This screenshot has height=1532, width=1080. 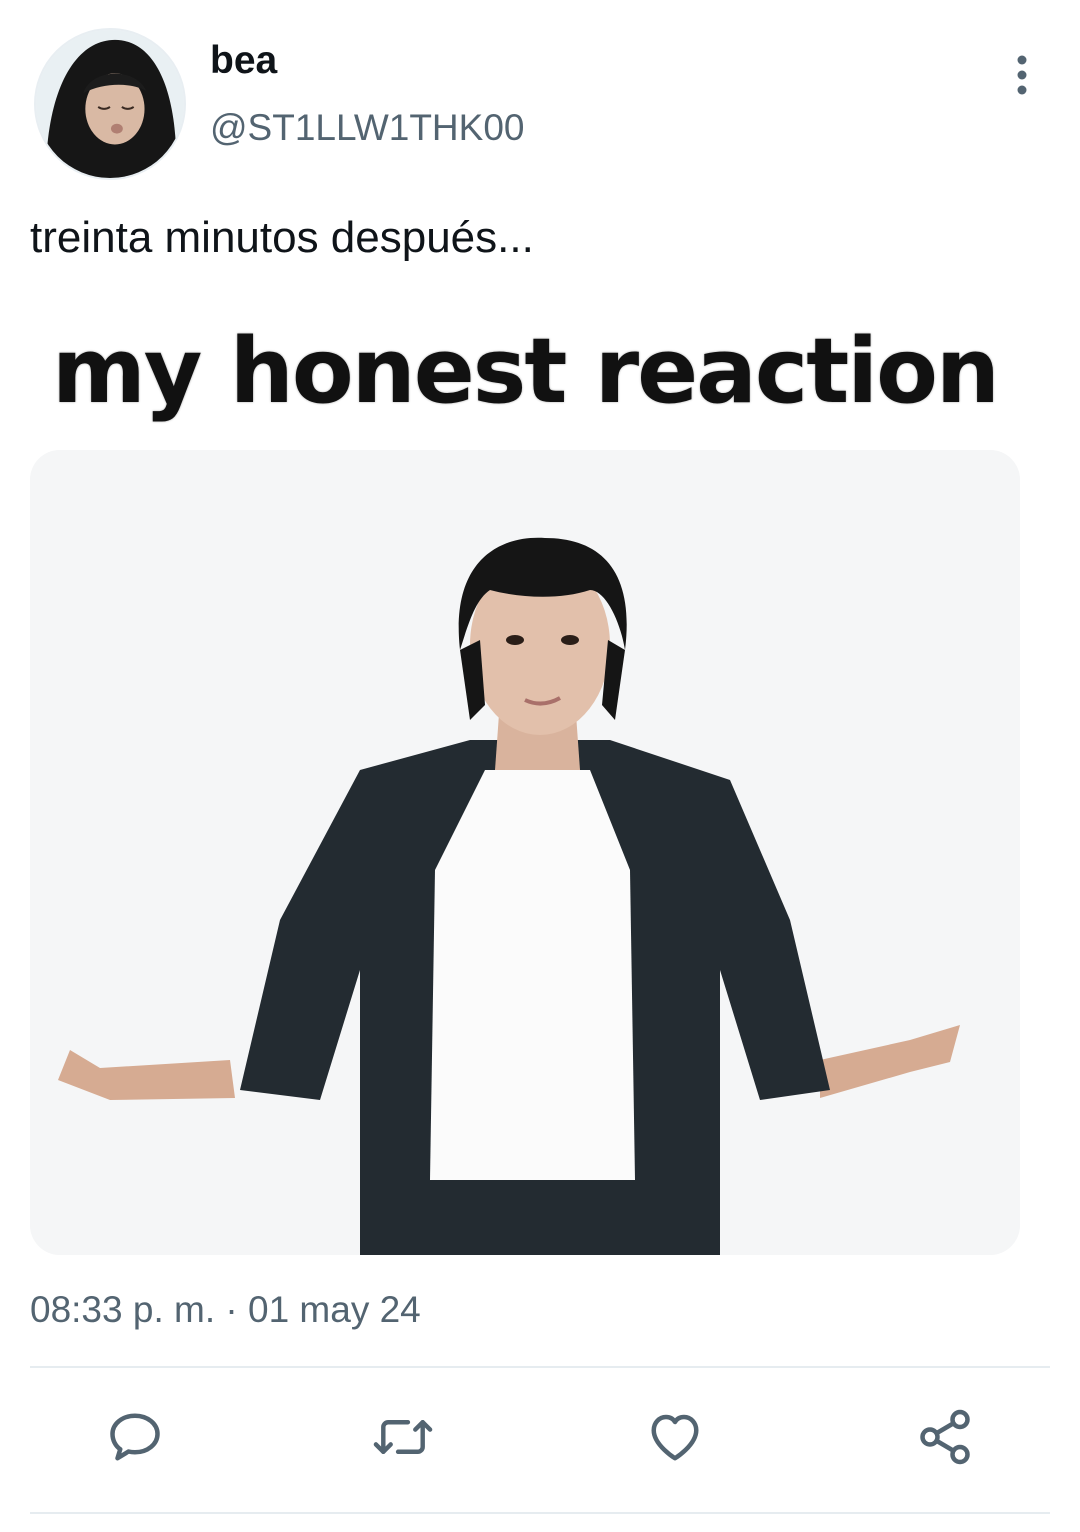 I want to click on retweet-button, so click(x=403, y=1437).